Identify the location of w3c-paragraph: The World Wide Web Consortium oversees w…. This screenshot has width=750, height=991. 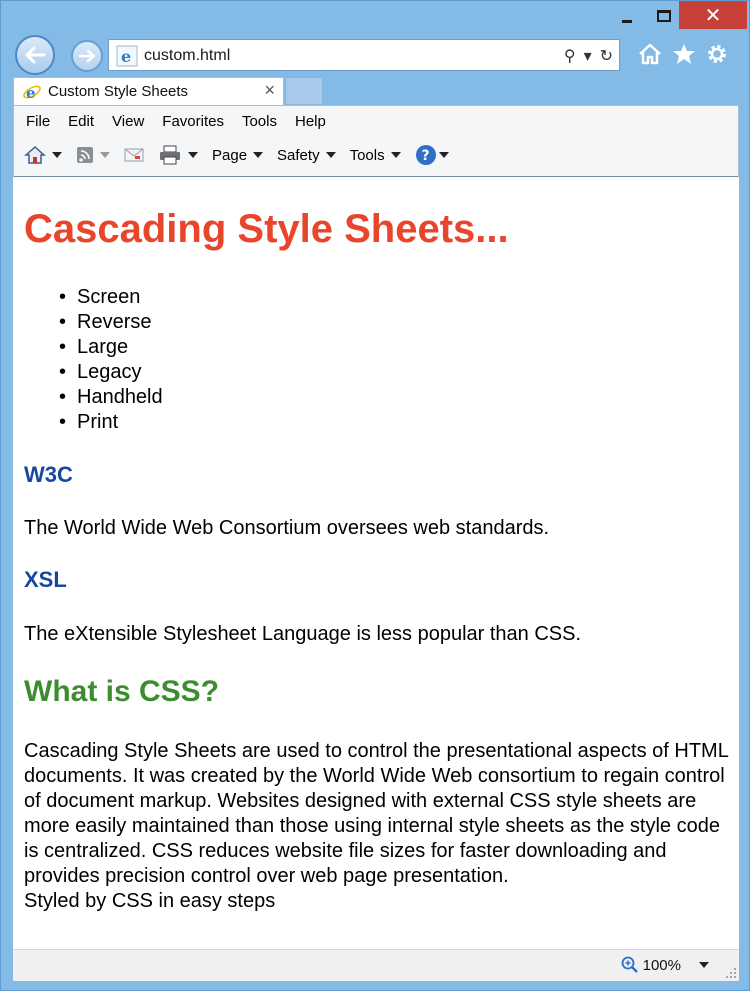
(287, 528).